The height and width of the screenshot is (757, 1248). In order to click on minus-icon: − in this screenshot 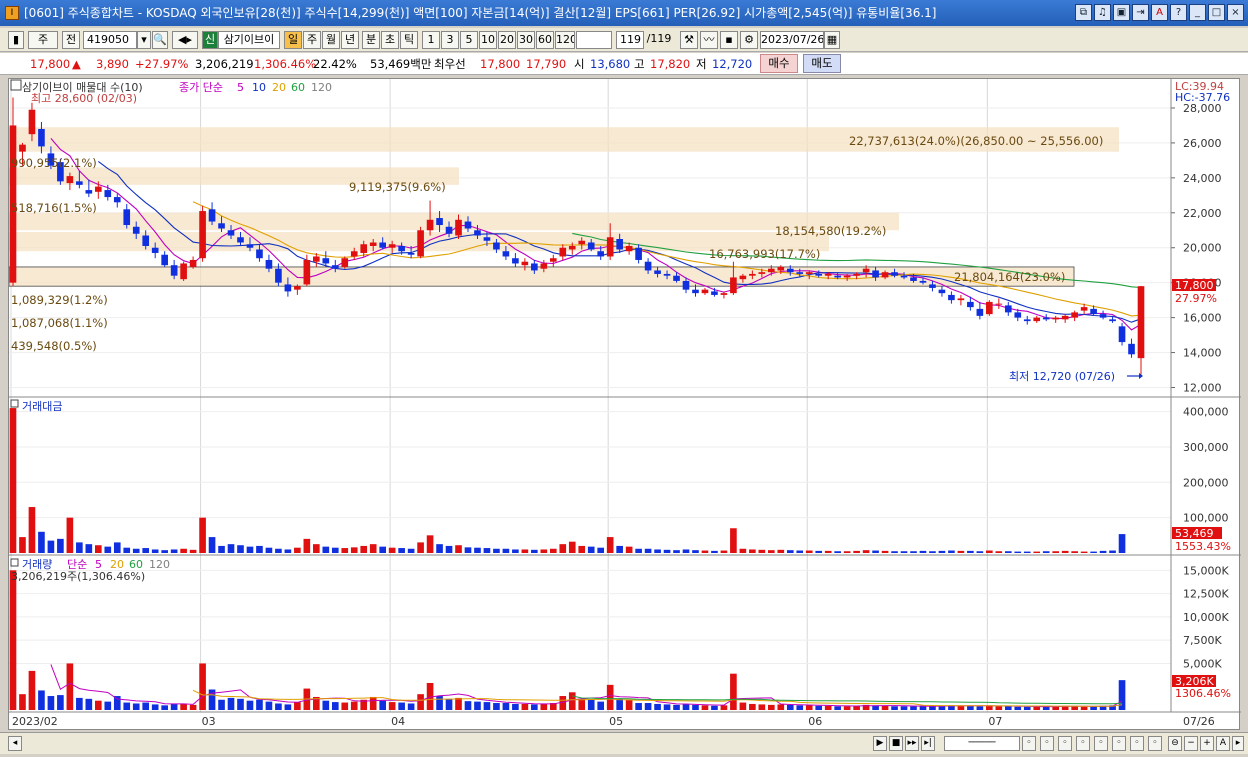, I will do `click(1191, 743)`.